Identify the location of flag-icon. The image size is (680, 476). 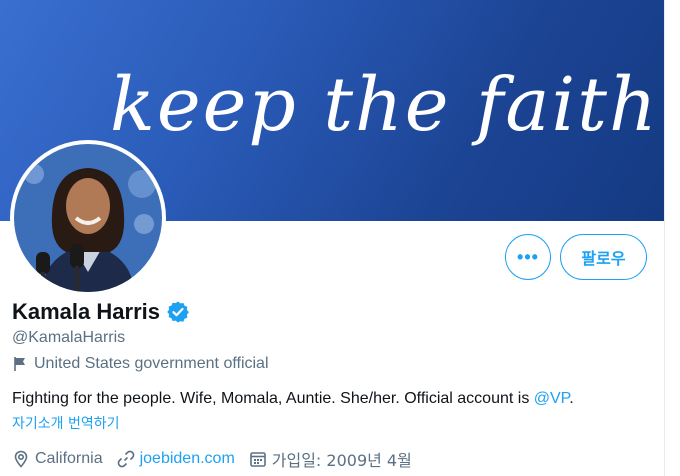
(19, 364).